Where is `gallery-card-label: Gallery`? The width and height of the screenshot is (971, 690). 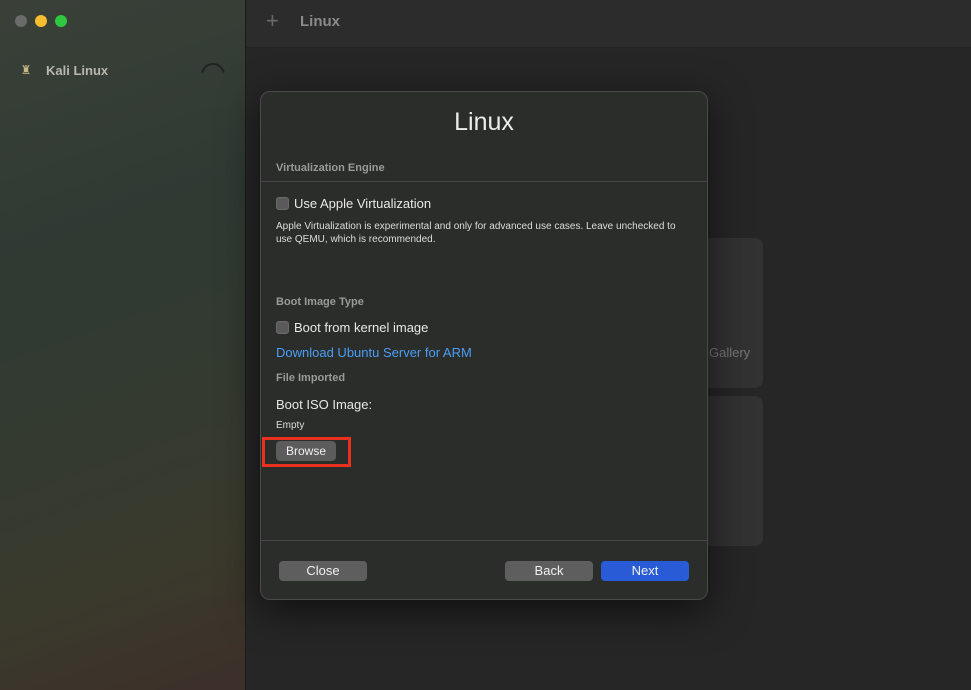 gallery-card-label: Gallery is located at coordinates (730, 352).